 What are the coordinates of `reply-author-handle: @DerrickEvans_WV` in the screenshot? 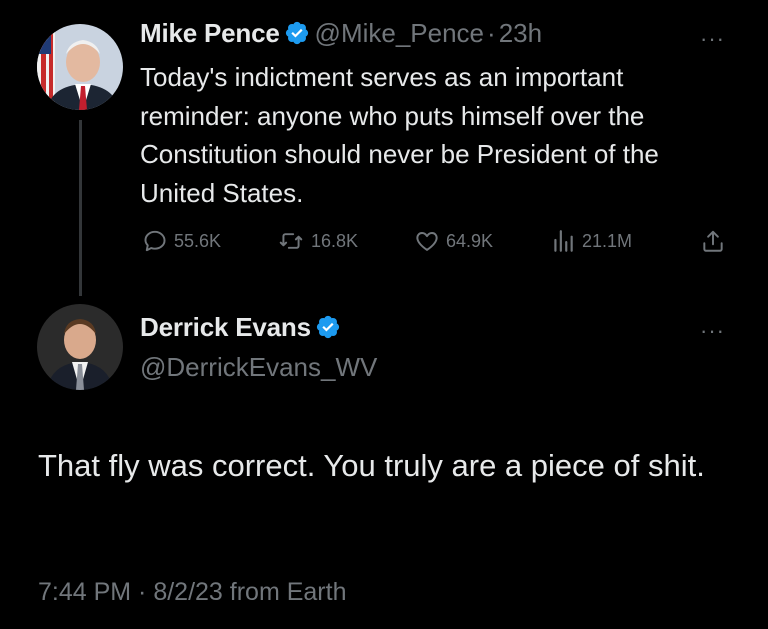 It's located at (258, 367).